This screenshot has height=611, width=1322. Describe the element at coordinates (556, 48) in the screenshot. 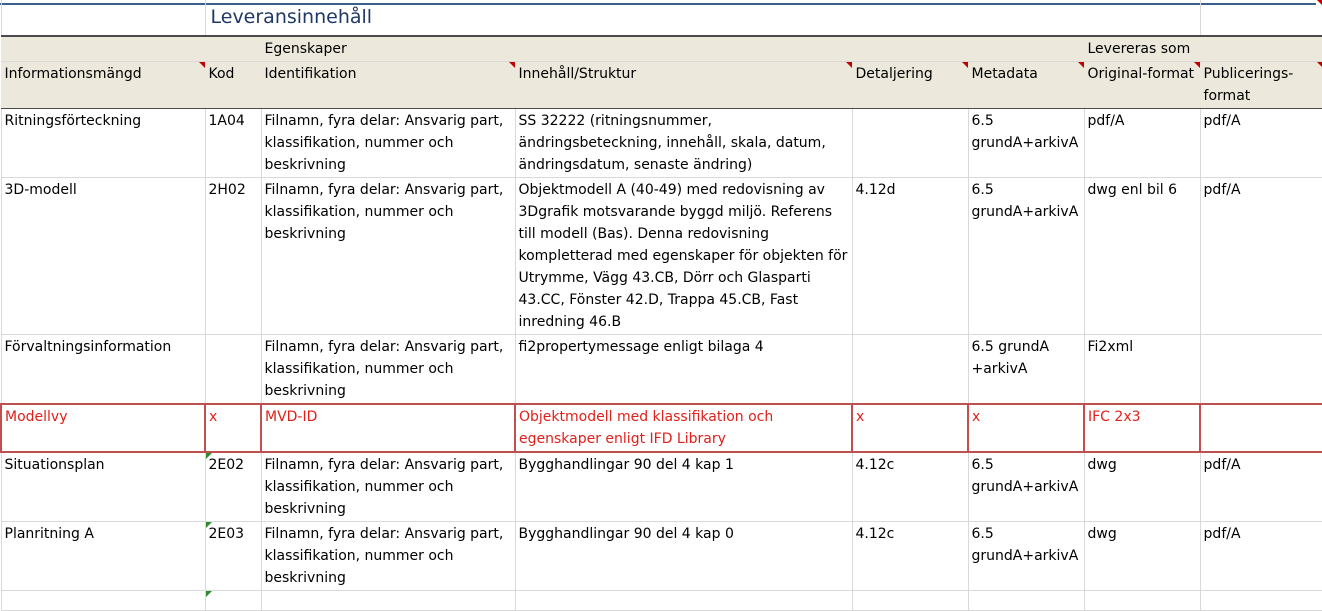

I see `group-properties: Egenskaper` at that location.